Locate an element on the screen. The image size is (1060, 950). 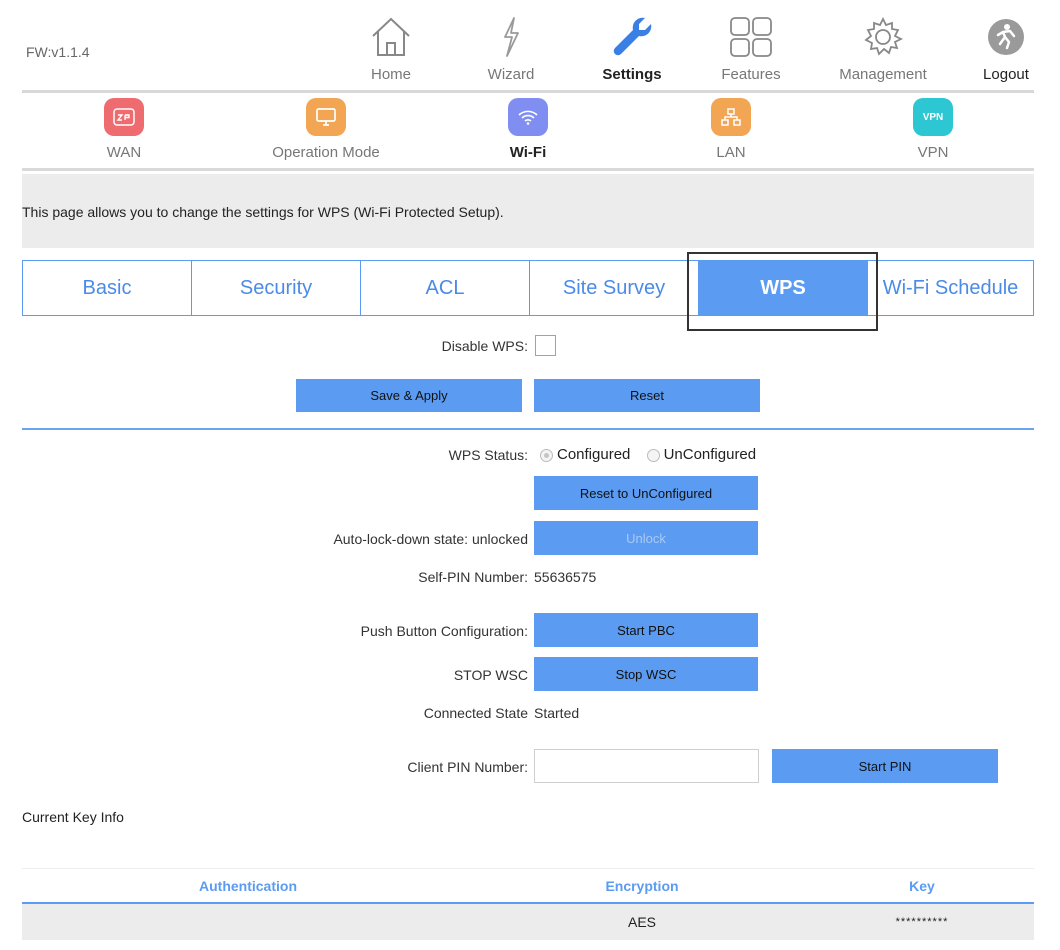
radio-unconfigured-dot is located at coordinates (653, 455).